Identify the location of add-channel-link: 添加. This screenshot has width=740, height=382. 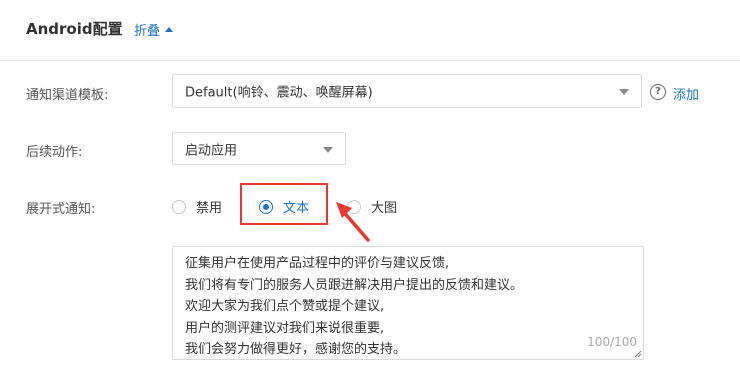
(686, 93).